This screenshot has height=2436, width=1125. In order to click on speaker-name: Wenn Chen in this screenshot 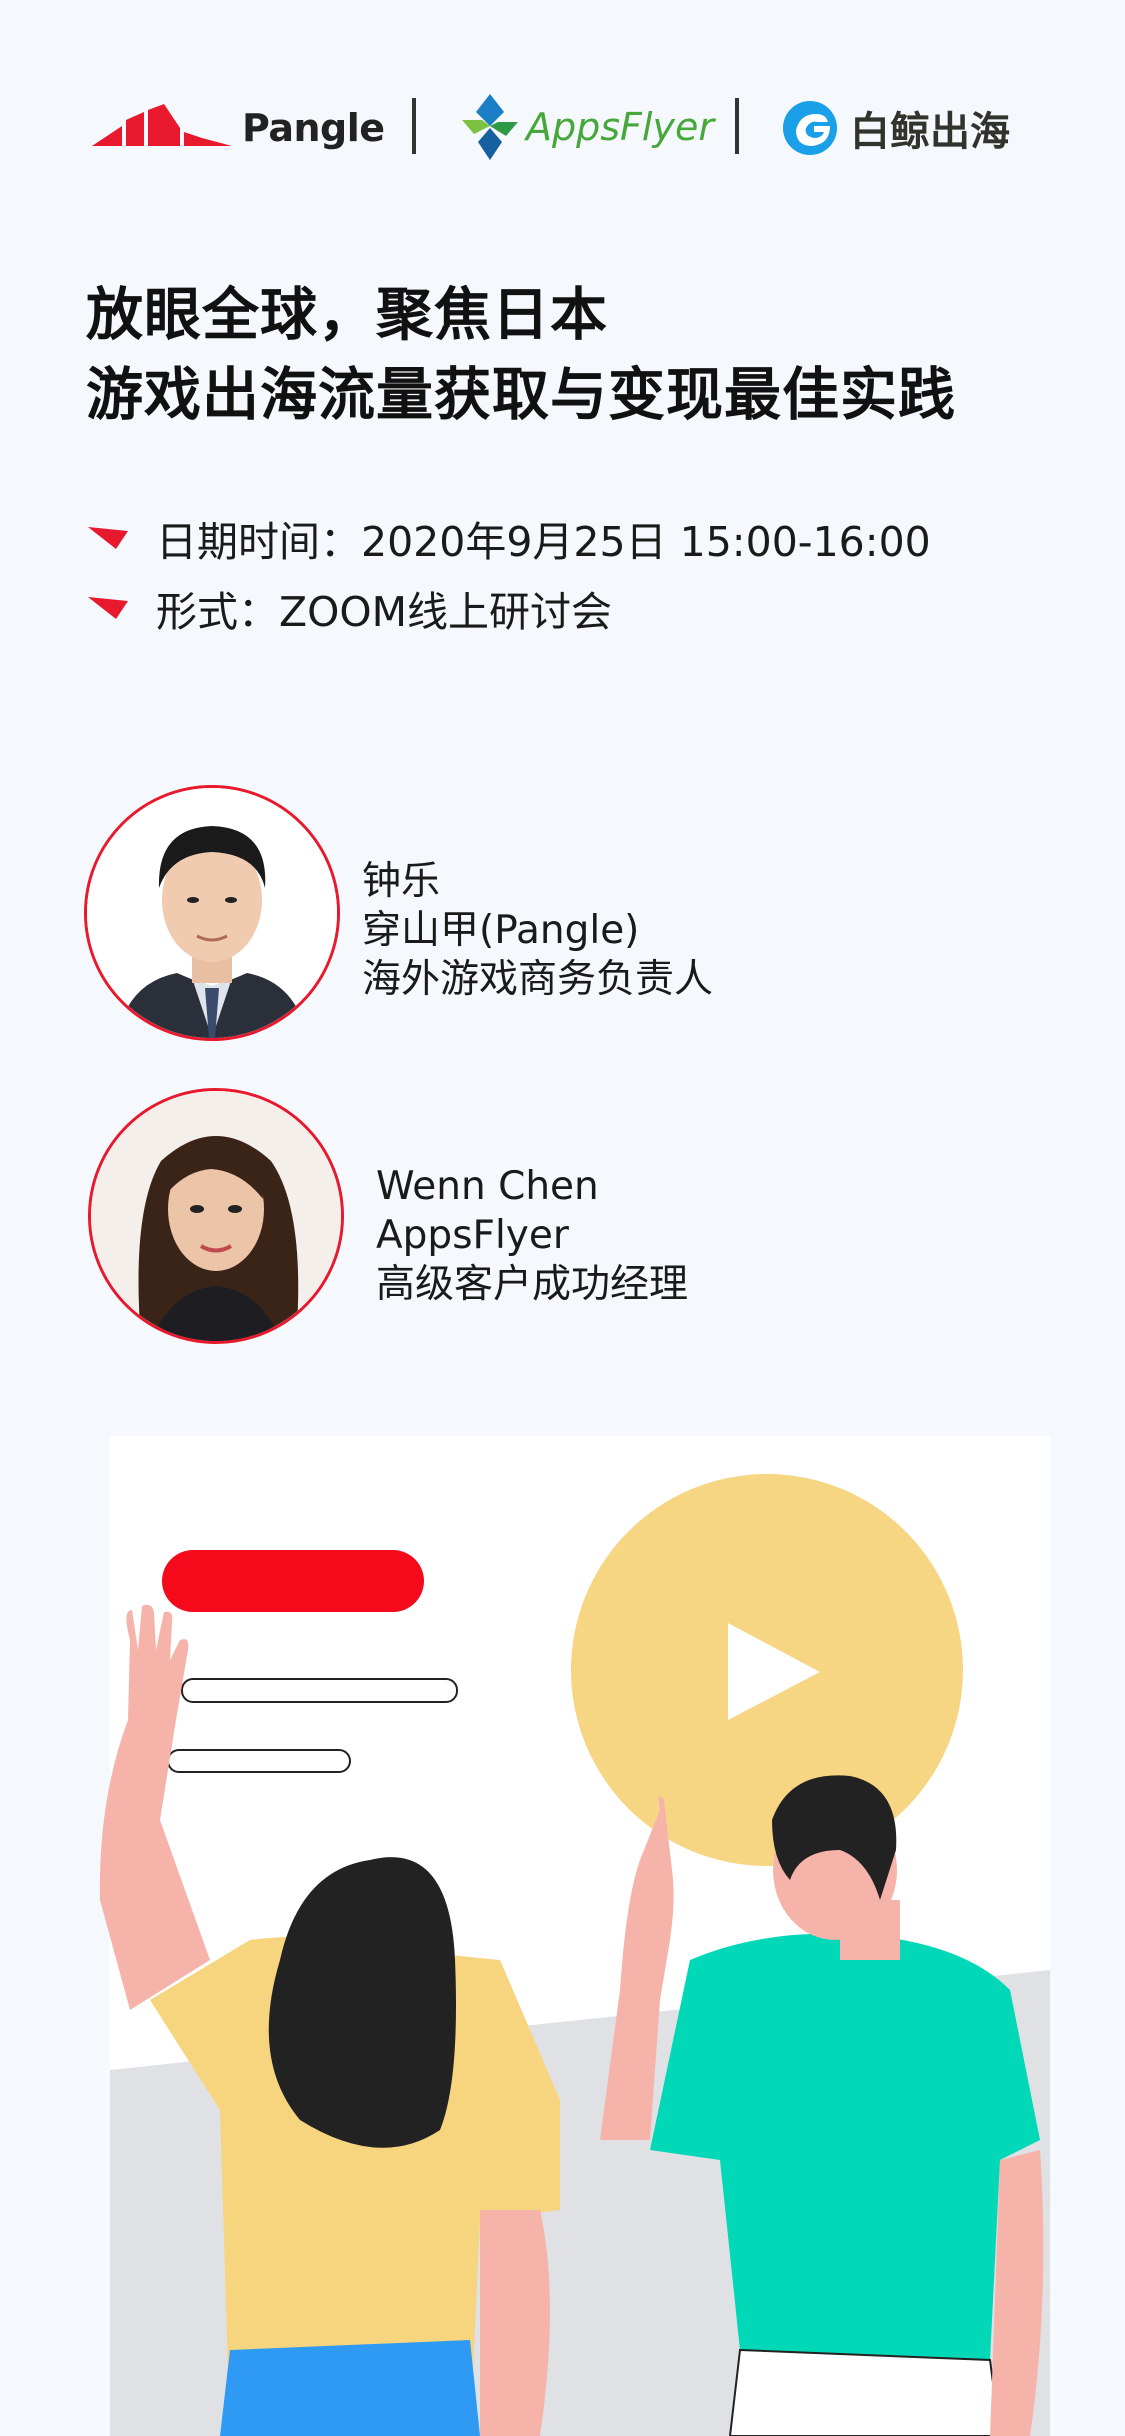, I will do `click(487, 1186)`.